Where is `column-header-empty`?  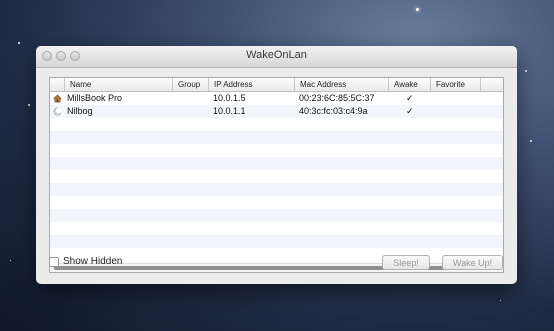
column-header-empty is located at coordinates (491, 84).